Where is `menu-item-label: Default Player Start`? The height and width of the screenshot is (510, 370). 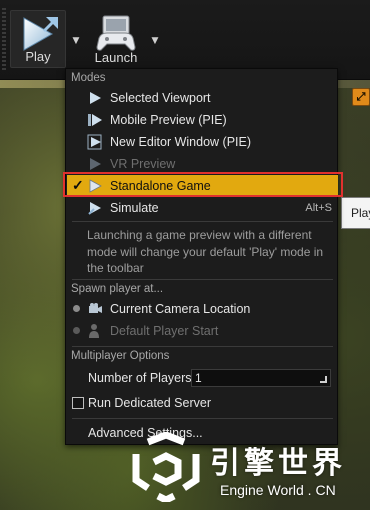 menu-item-label: Default Player Start is located at coordinates (164, 331).